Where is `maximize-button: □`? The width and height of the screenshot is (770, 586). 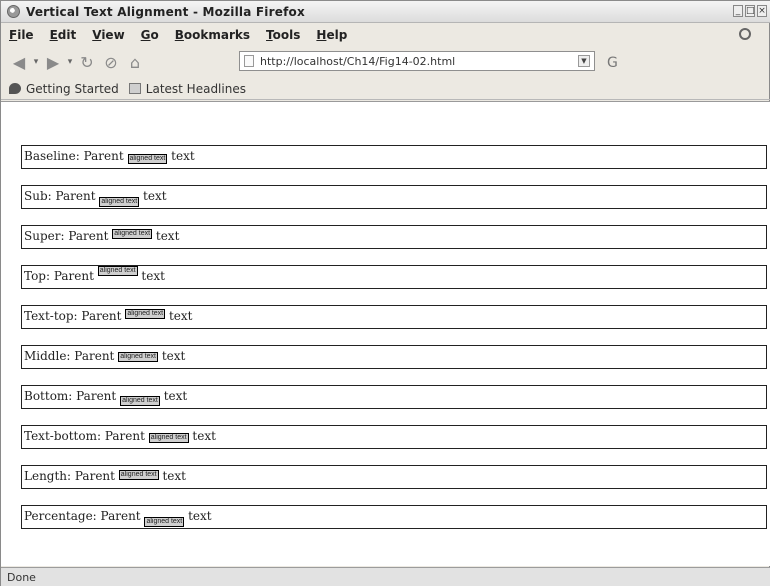
maximize-button: □ is located at coordinates (750, 11).